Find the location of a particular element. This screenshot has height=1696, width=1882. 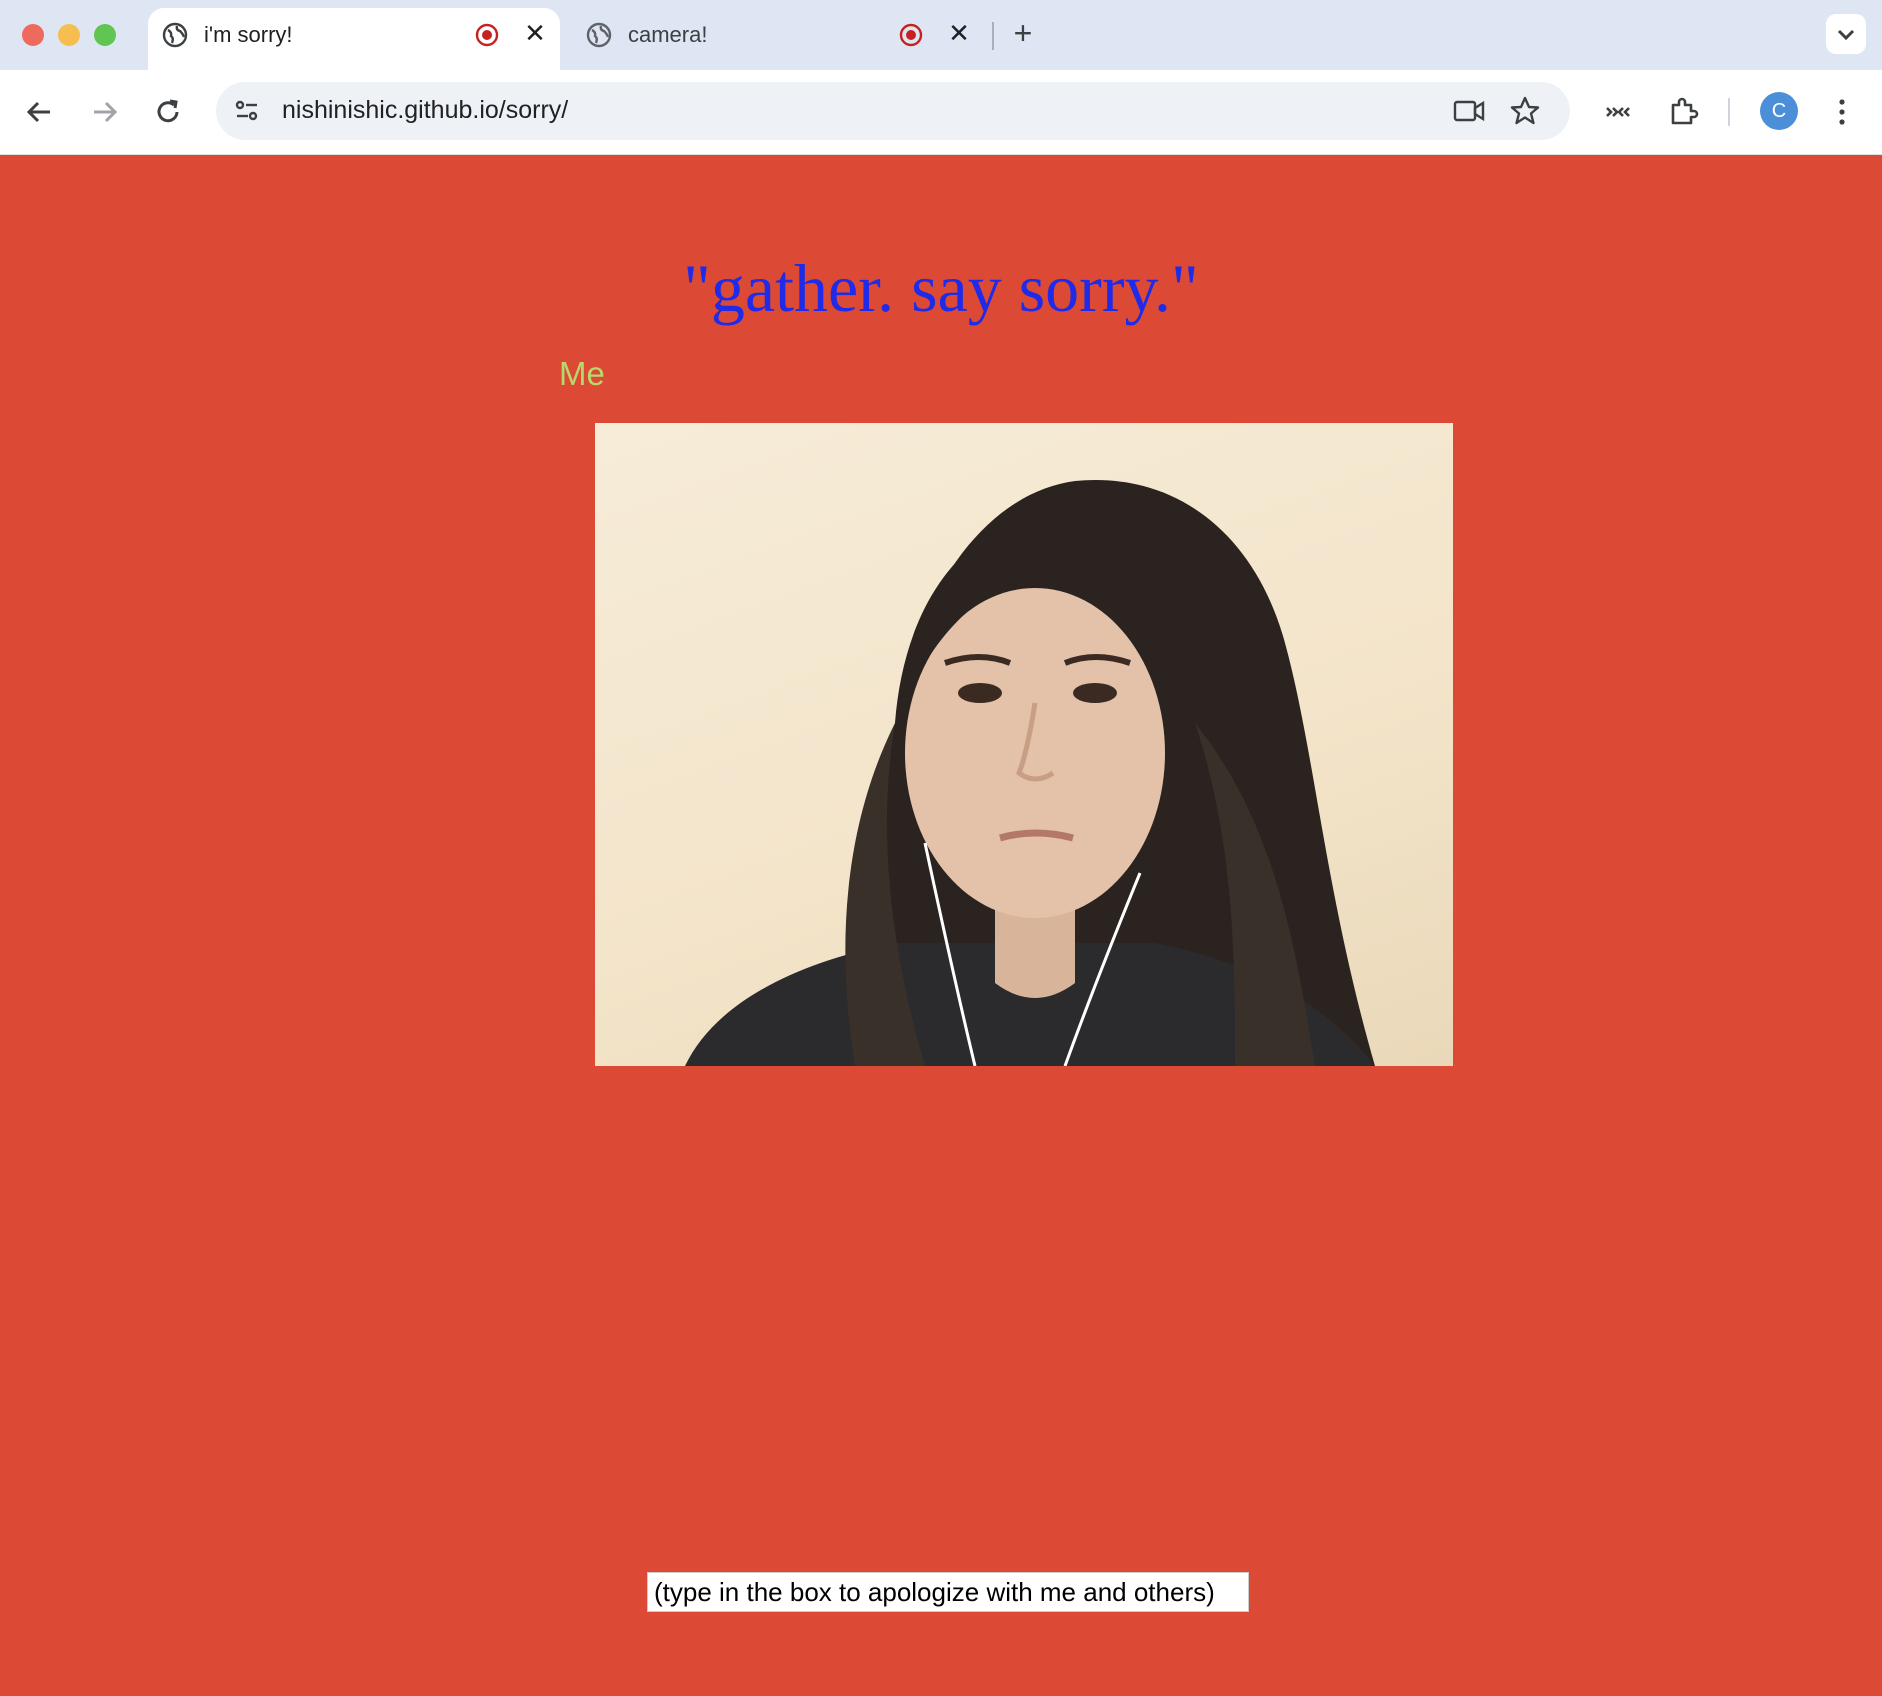

plus-icon: + is located at coordinates (1023, 33).